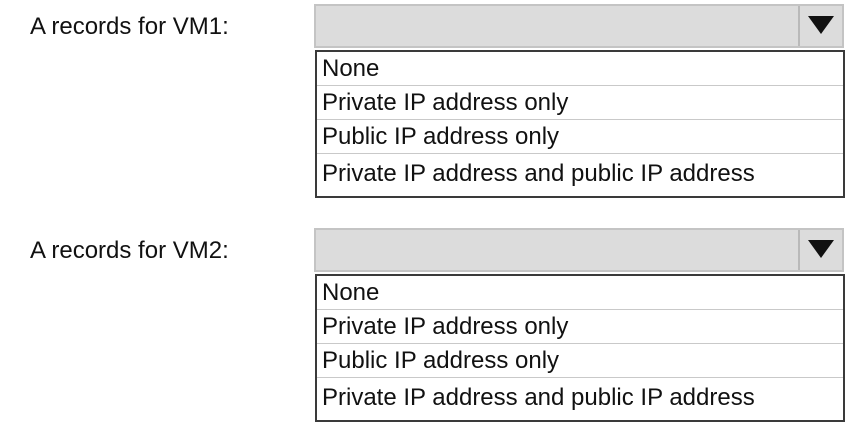  I want to click on vm1-dropdown, so click(579, 26).